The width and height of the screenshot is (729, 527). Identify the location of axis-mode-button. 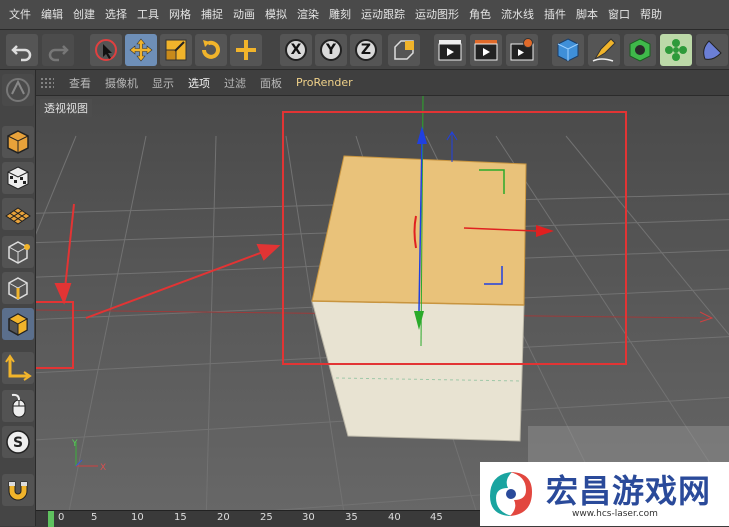
(18, 368).